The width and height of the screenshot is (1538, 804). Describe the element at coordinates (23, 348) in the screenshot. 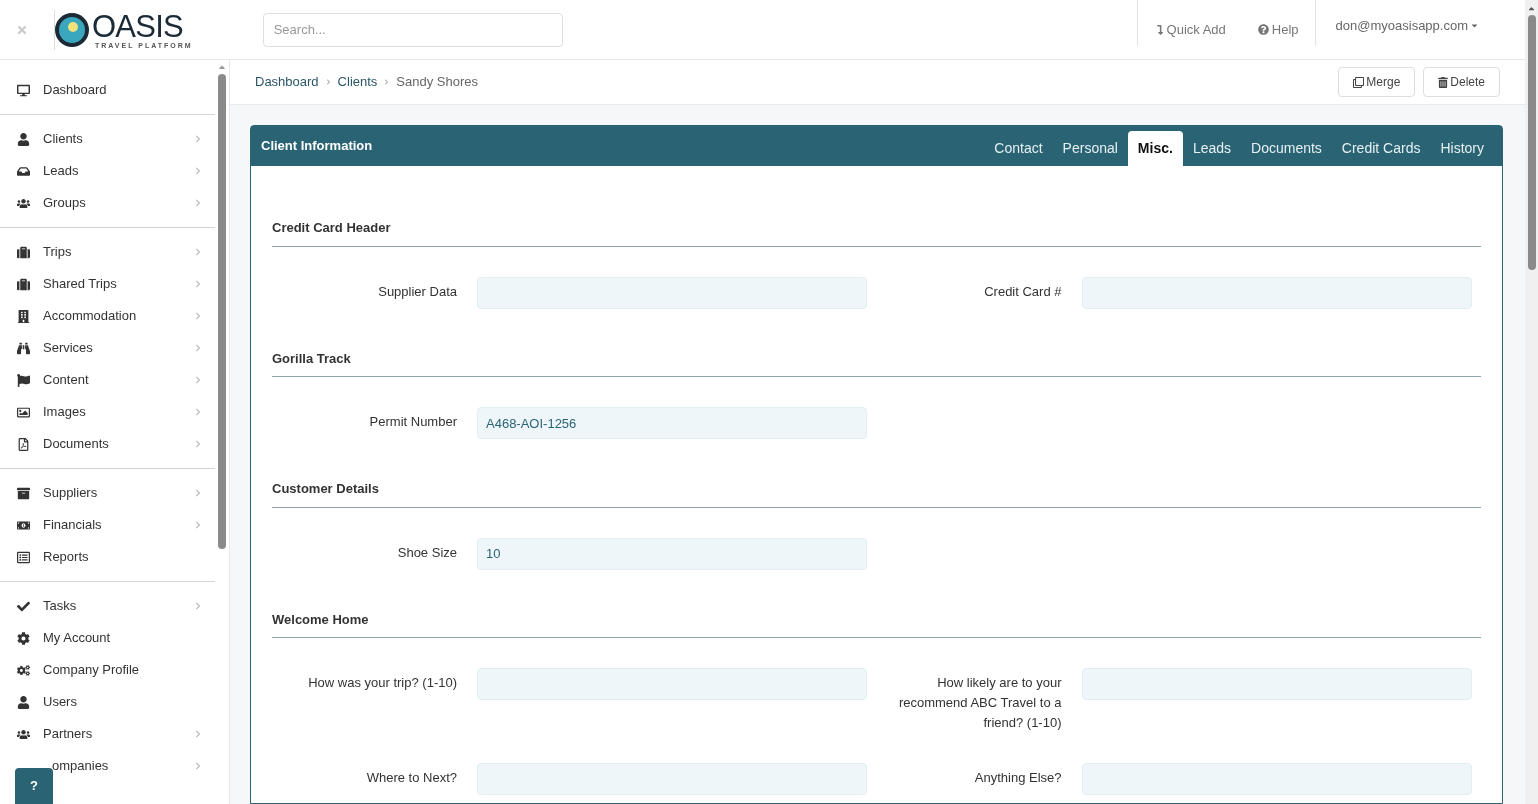

I see `binoculars-icon` at that location.